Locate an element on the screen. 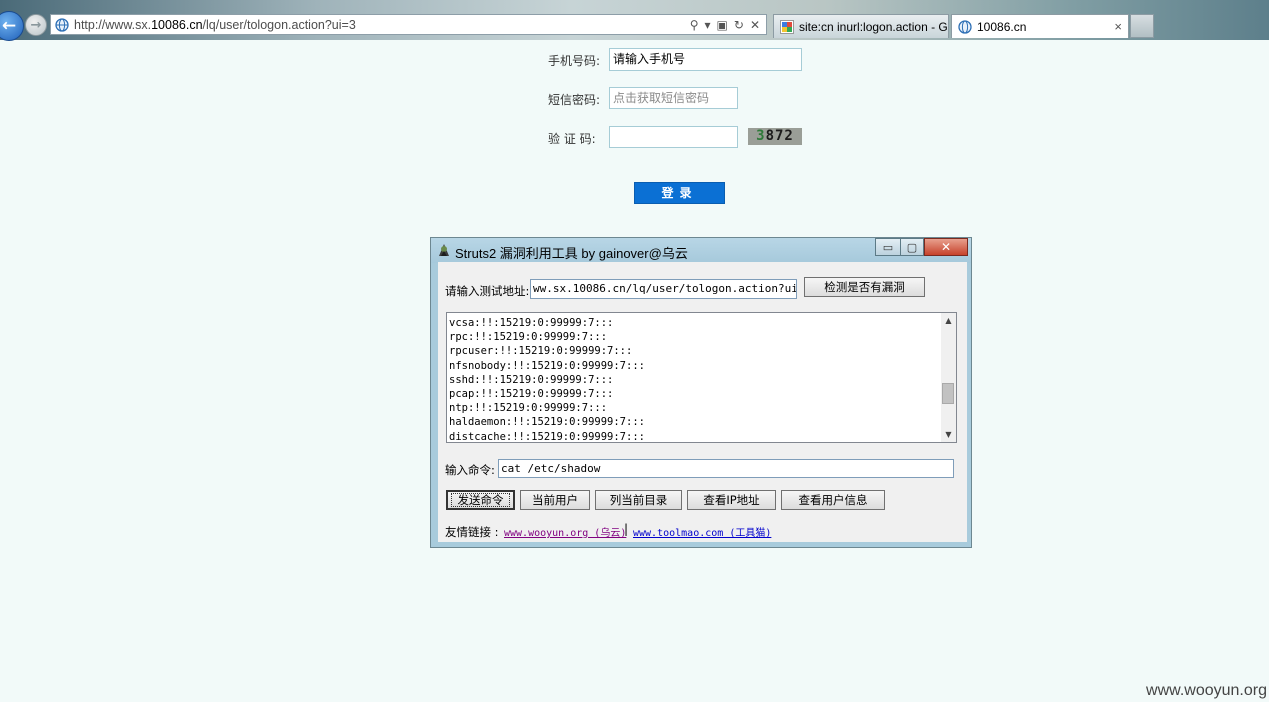  output-line: pcap:!!:15219:0:99999:7::: is located at coordinates (531, 394).